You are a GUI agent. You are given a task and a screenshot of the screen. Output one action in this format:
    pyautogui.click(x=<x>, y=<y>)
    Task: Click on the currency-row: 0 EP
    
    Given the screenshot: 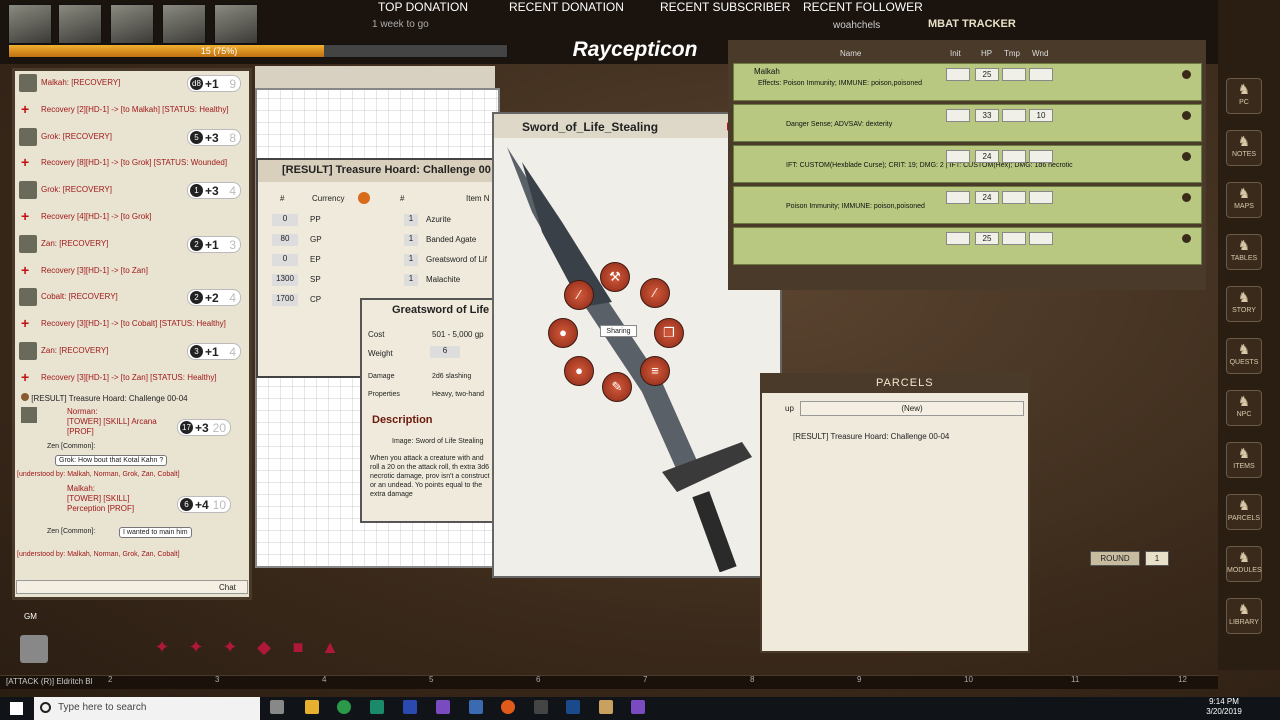 What is the action you would take?
    pyautogui.click(x=322, y=260)
    